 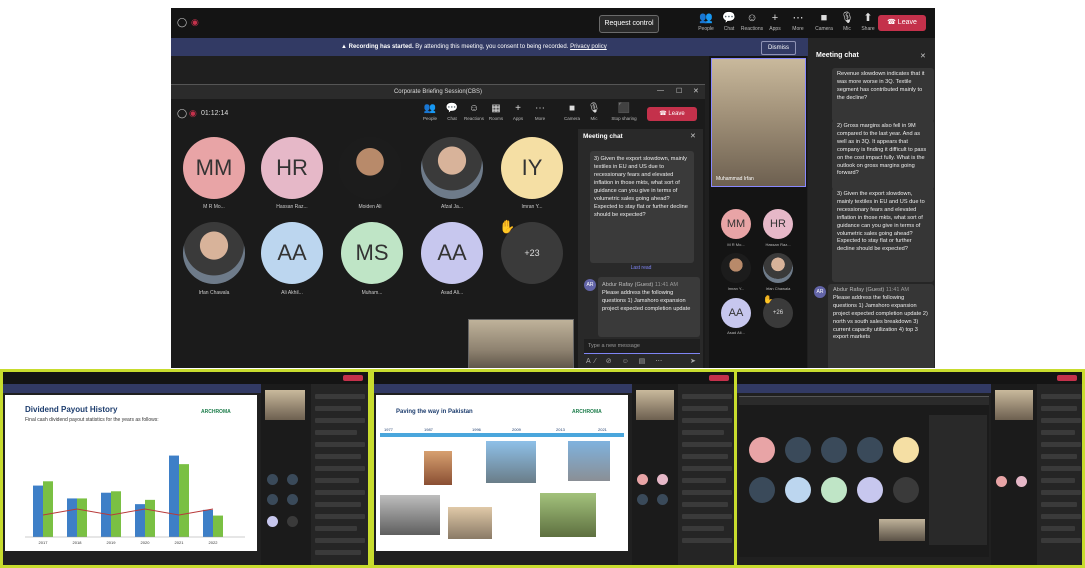 I want to click on minimize-icon: —, so click(x=660, y=90).